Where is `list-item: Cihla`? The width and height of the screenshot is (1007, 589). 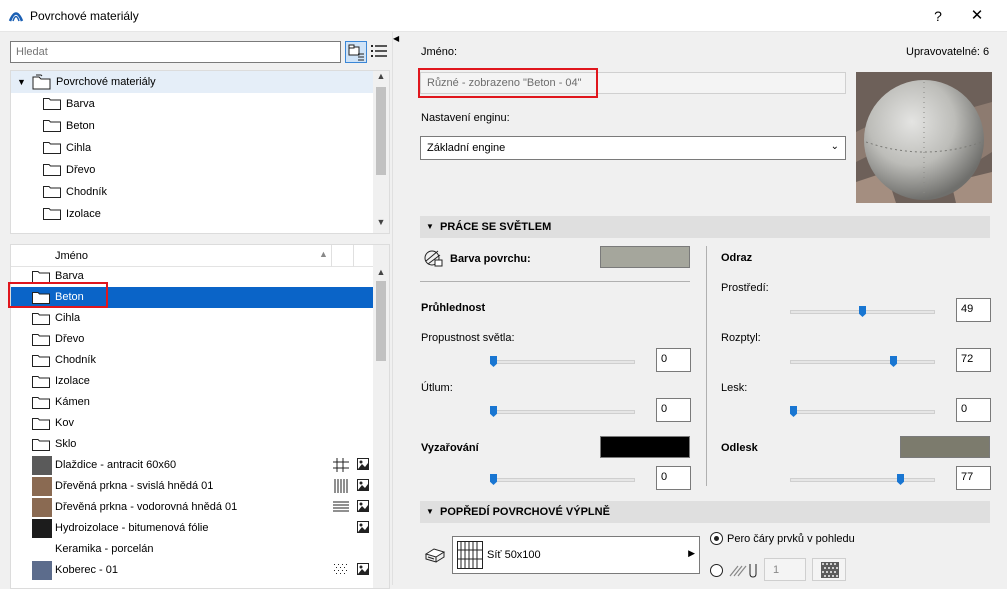
list-item: Cihla is located at coordinates (193, 318).